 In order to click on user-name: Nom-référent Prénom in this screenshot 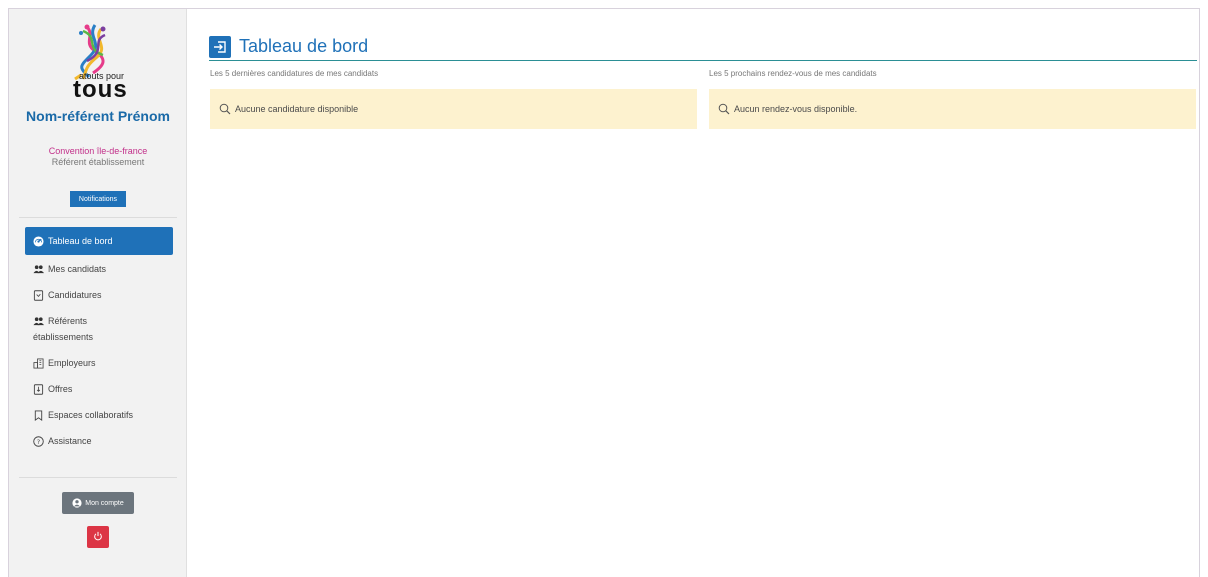, I will do `click(98, 116)`.